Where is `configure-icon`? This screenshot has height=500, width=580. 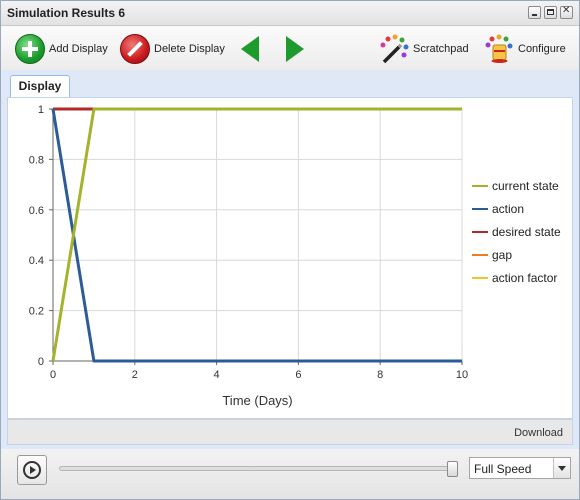
configure-icon is located at coordinates (499, 49).